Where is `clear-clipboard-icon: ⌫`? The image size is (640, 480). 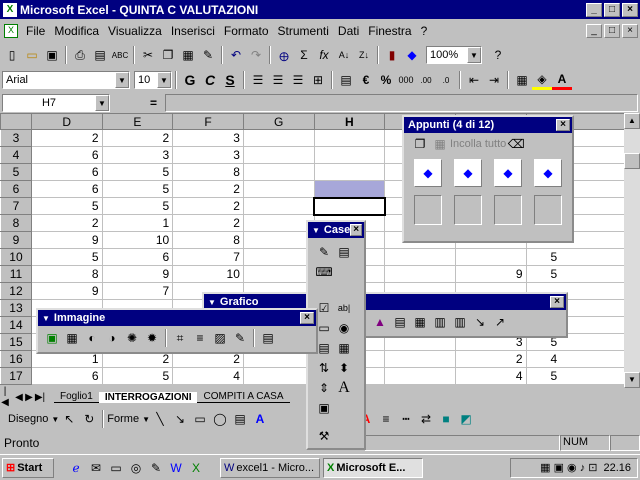
clear-clipboard-icon: ⌫ is located at coordinates (516, 144).